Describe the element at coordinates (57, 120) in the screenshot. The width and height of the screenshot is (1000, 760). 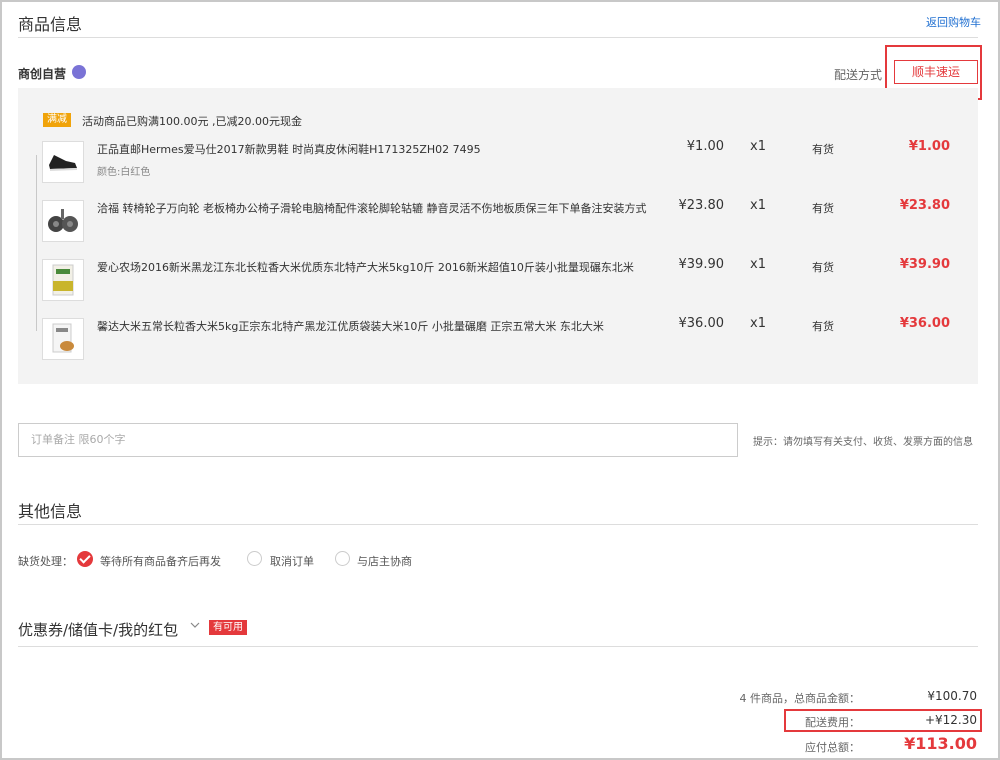
I see `promo-tag: 满减` at that location.